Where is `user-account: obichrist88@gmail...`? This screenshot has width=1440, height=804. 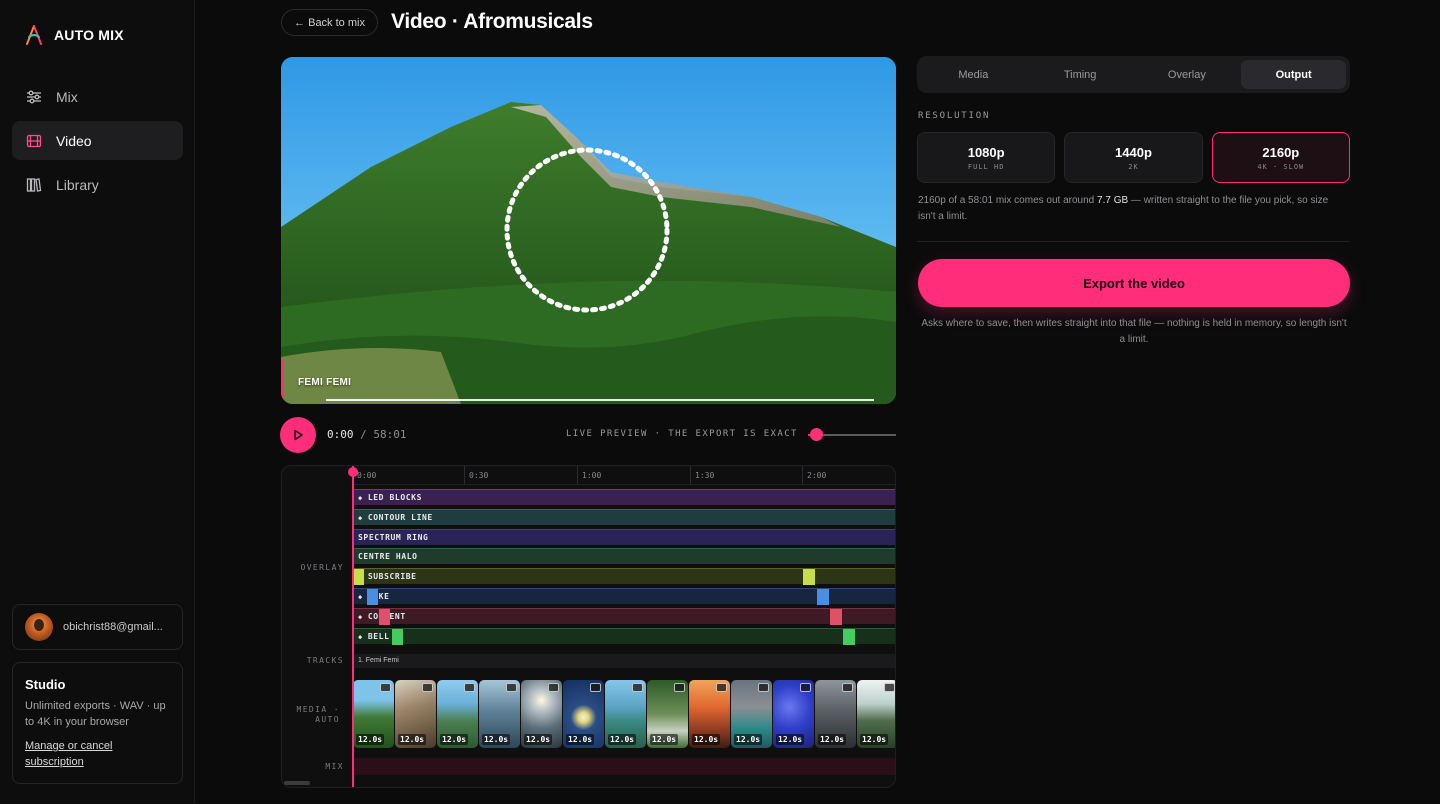 user-account: obichrist88@gmail... is located at coordinates (97, 627).